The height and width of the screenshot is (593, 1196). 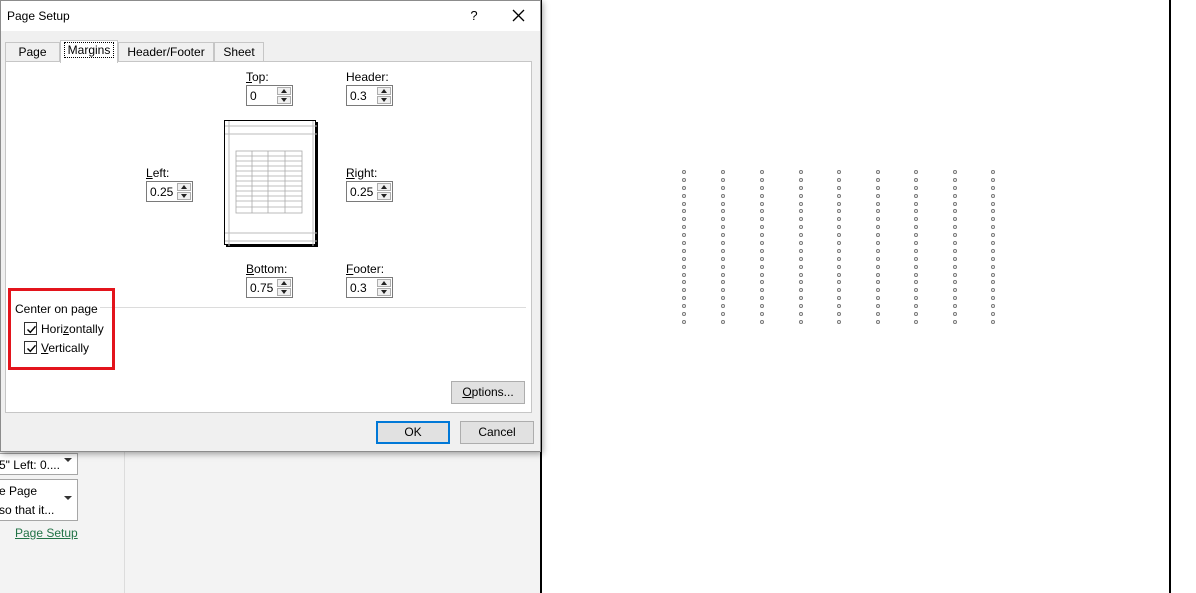 I want to click on footer-margin-spinner: 0.3, so click(x=369, y=287).